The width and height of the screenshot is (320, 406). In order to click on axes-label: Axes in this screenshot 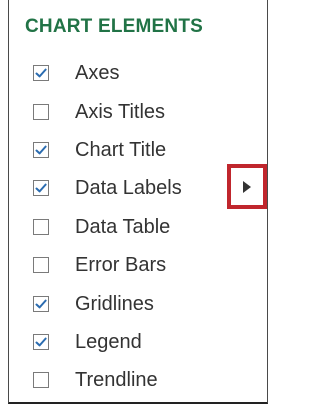, I will do `click(97, 72)`.